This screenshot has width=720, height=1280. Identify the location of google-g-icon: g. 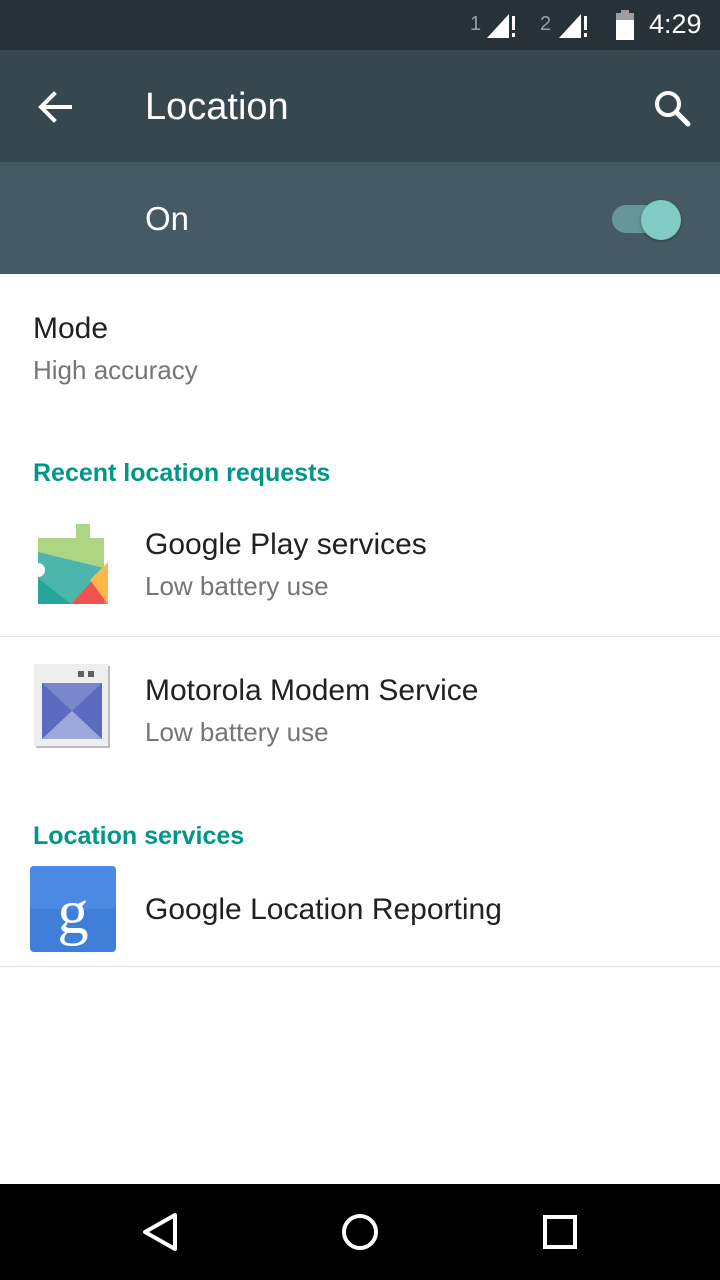
(73, 909).